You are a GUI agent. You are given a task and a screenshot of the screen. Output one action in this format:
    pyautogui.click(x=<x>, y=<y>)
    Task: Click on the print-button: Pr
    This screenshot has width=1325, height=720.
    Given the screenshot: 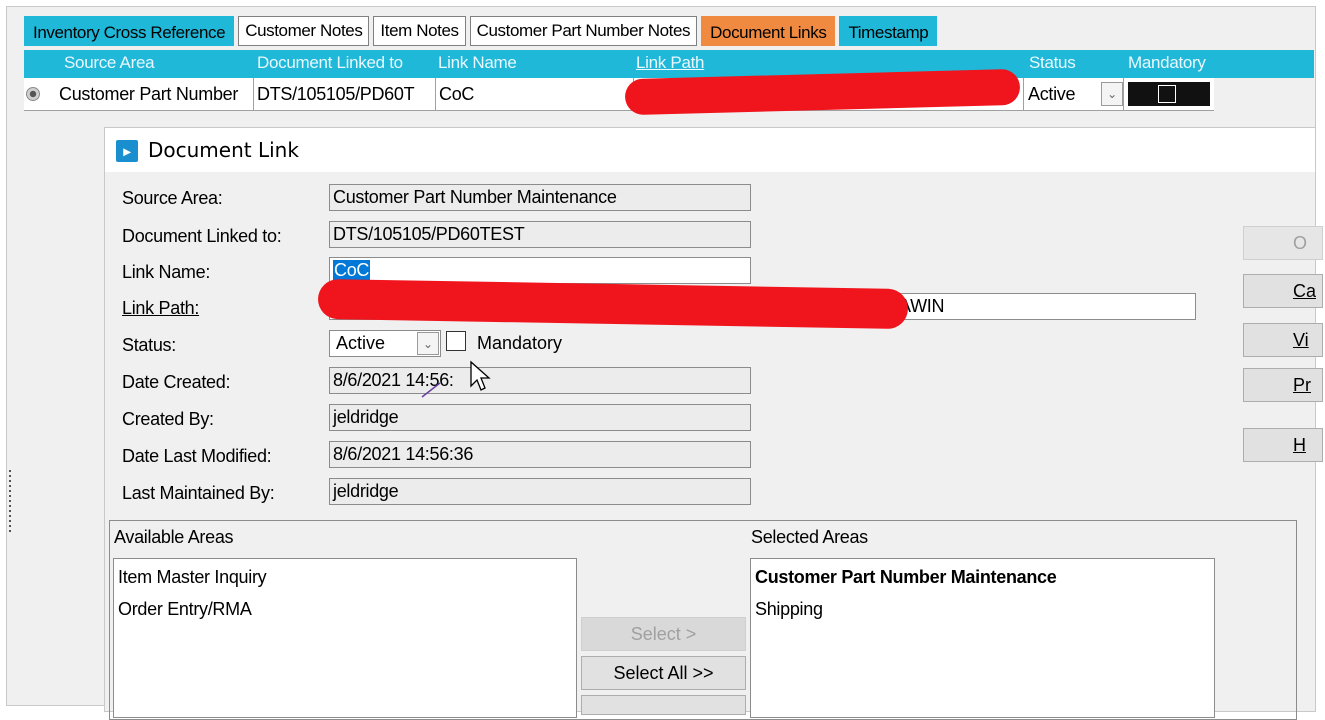 What is the action you would take?
    pyautogui.click(x=1283, y=385)
    